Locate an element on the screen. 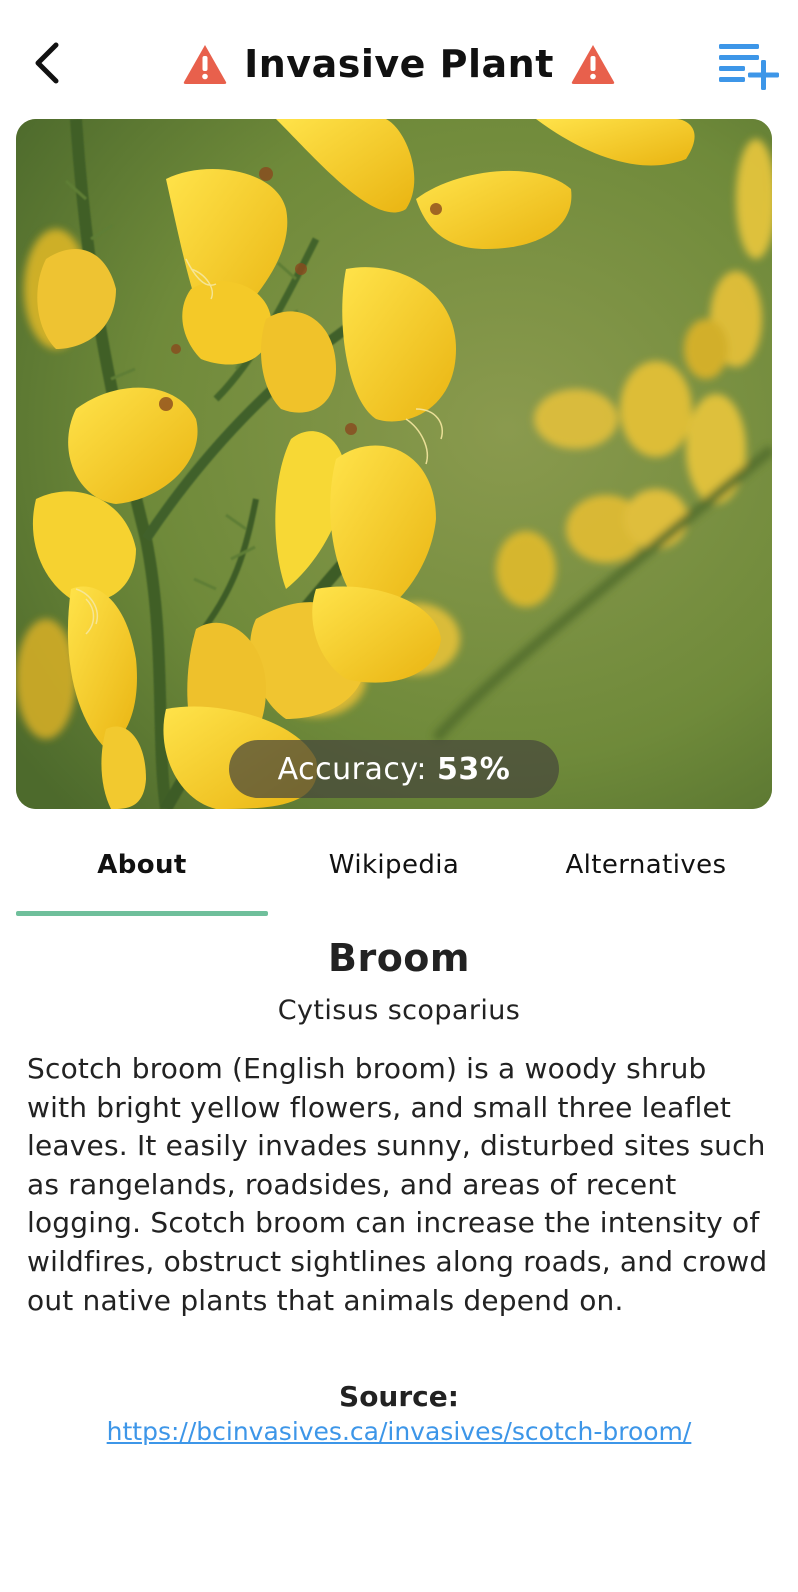 The width and height of the screenshot is (798, 1592). title-group: Invasive Plant is located at coordinates (399, 64).